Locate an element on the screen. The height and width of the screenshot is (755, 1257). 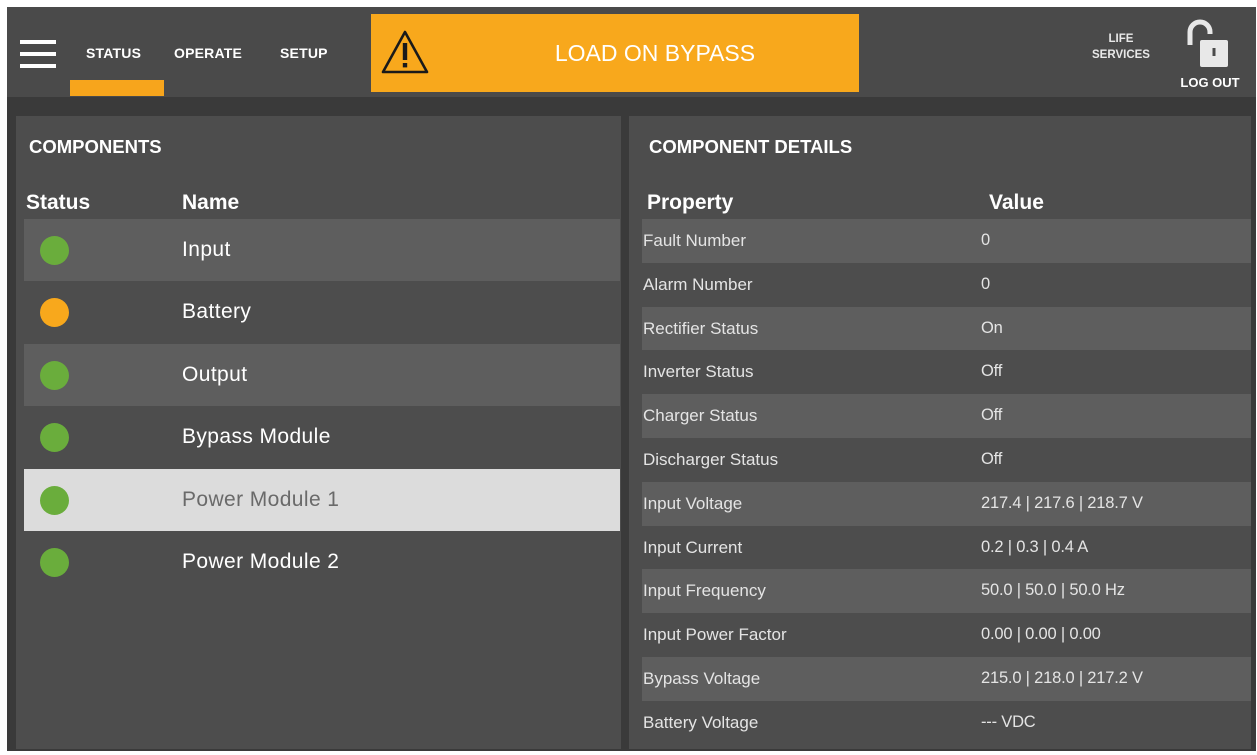
active-tab-indicator is located at coordinates (117, 88).